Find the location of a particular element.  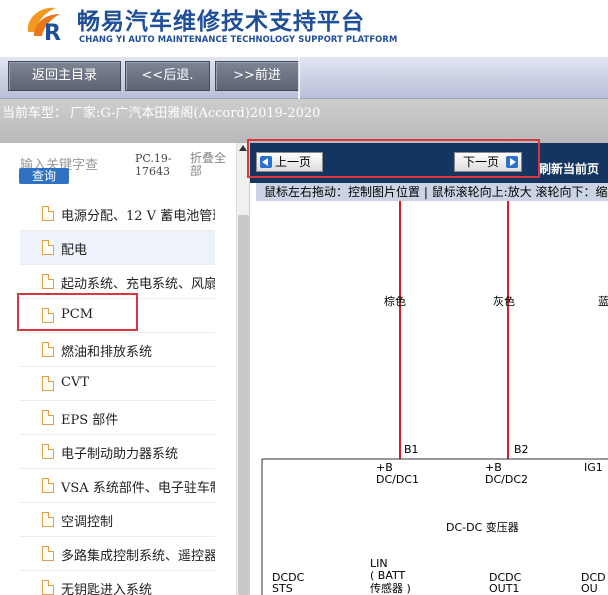

wire-1-pin: B1 is located at coordinates (411, 449).